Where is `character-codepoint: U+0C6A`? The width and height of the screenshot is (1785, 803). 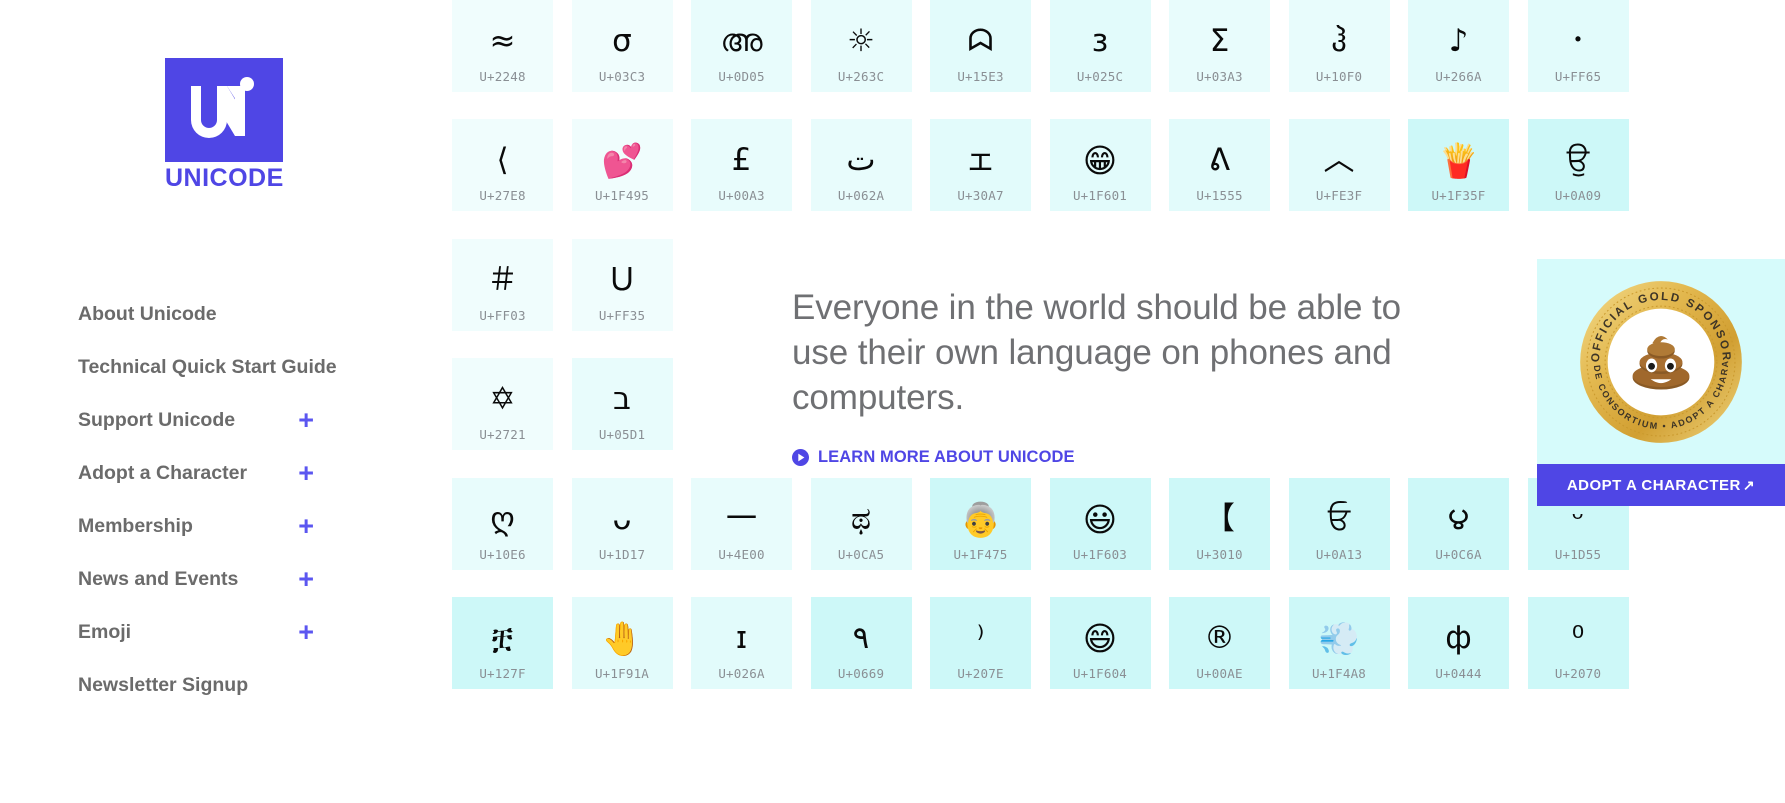 character-codepoint: U+0C6A is located at coordinates (1458, 554).